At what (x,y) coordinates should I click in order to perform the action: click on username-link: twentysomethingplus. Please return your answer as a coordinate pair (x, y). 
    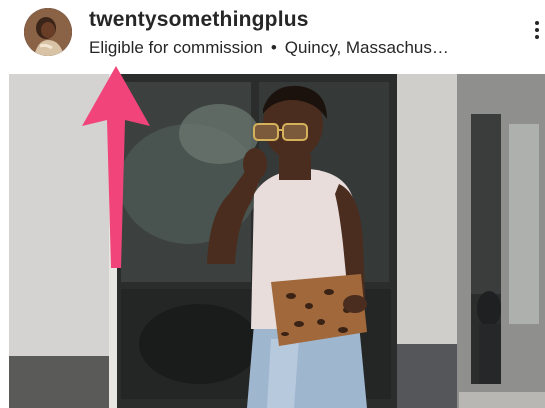
    Looking at the image, I should click on (199, 20).